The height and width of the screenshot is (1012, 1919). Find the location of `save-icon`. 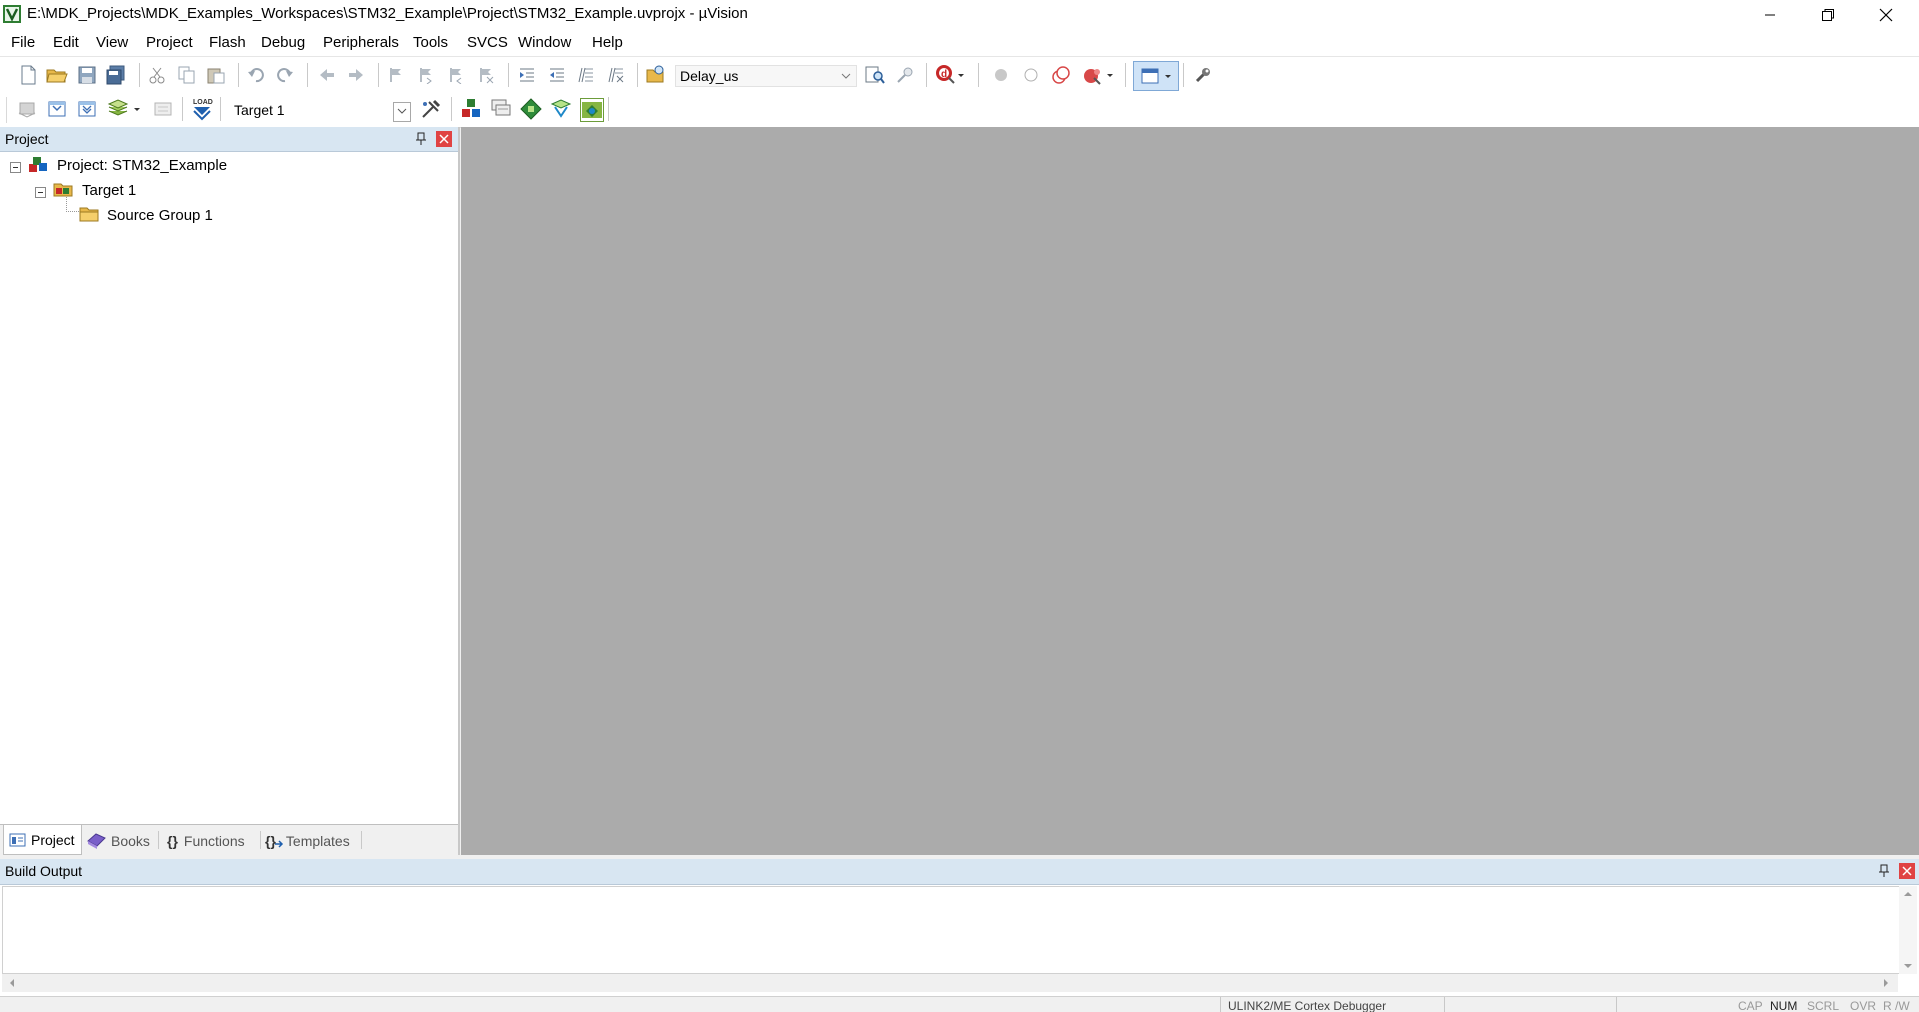

save-icon is located at coordinates (87, 75).